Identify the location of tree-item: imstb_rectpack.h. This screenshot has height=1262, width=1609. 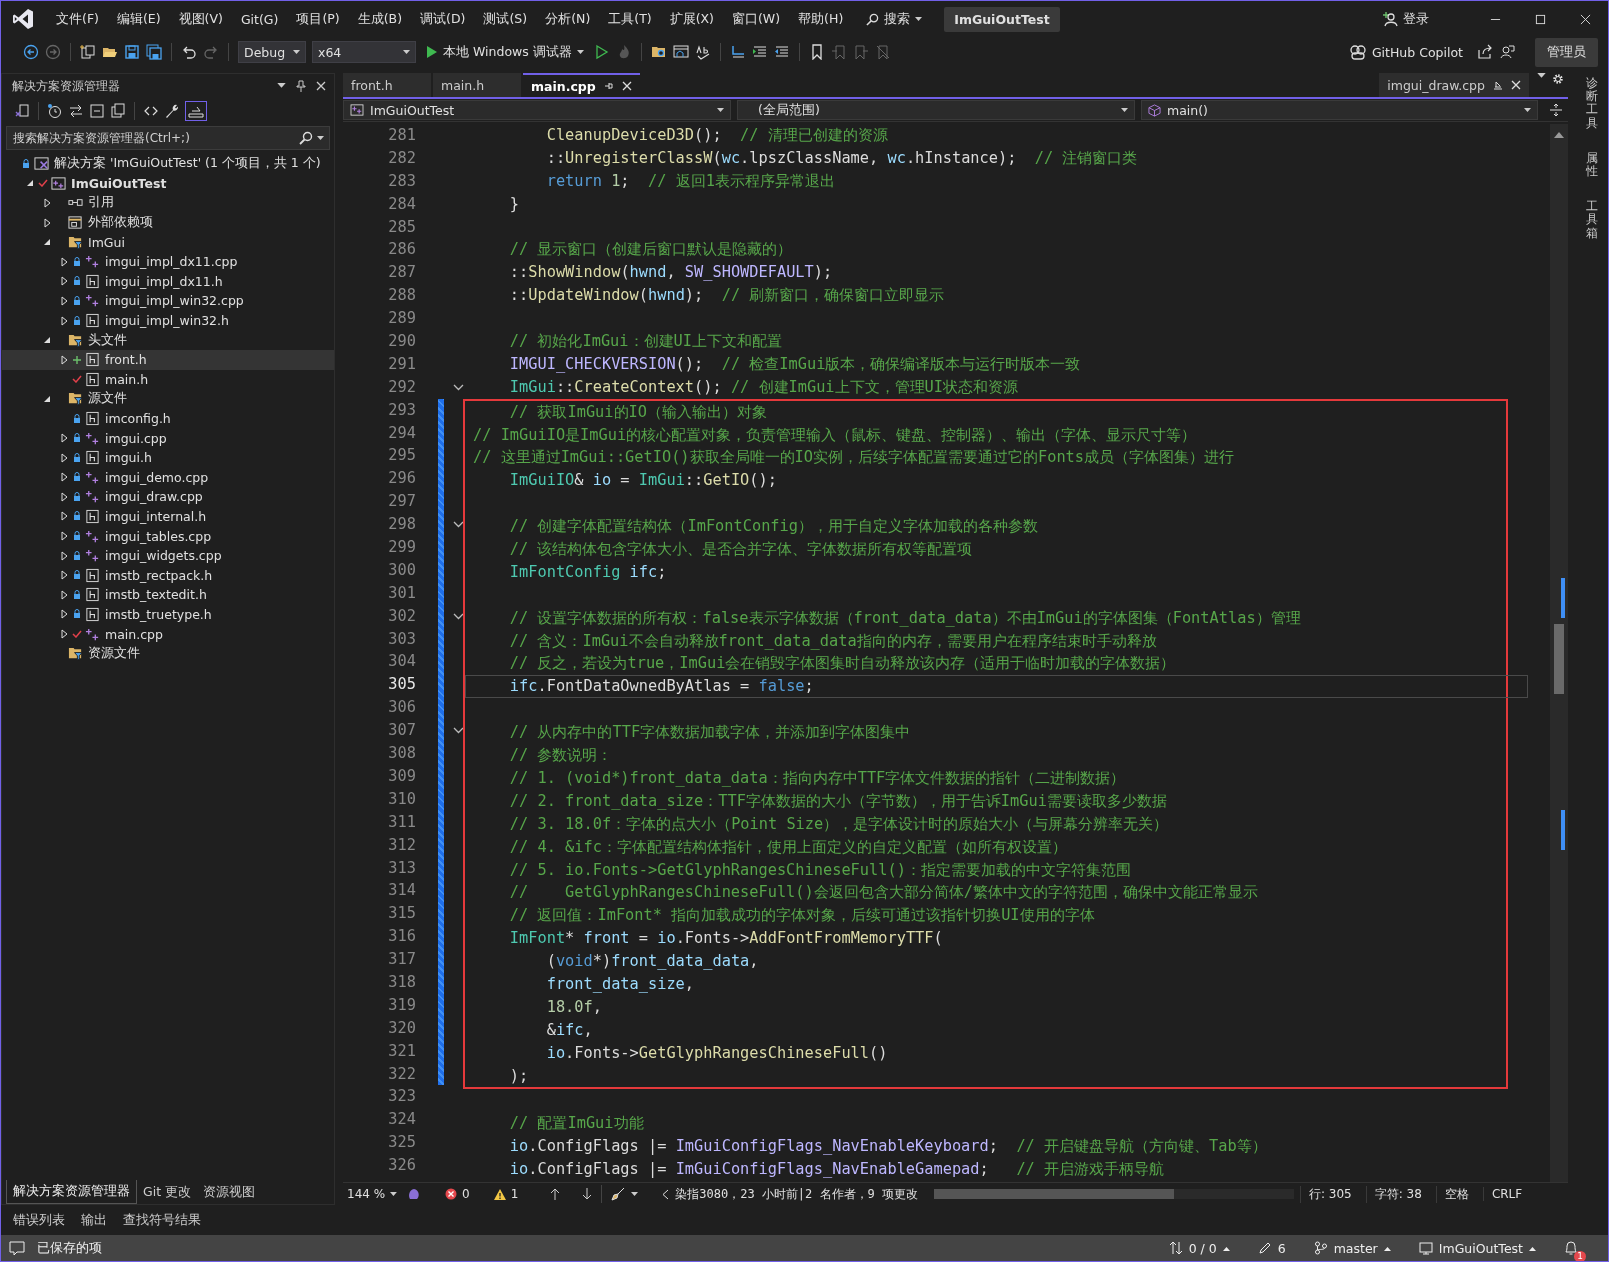
(168, 575).